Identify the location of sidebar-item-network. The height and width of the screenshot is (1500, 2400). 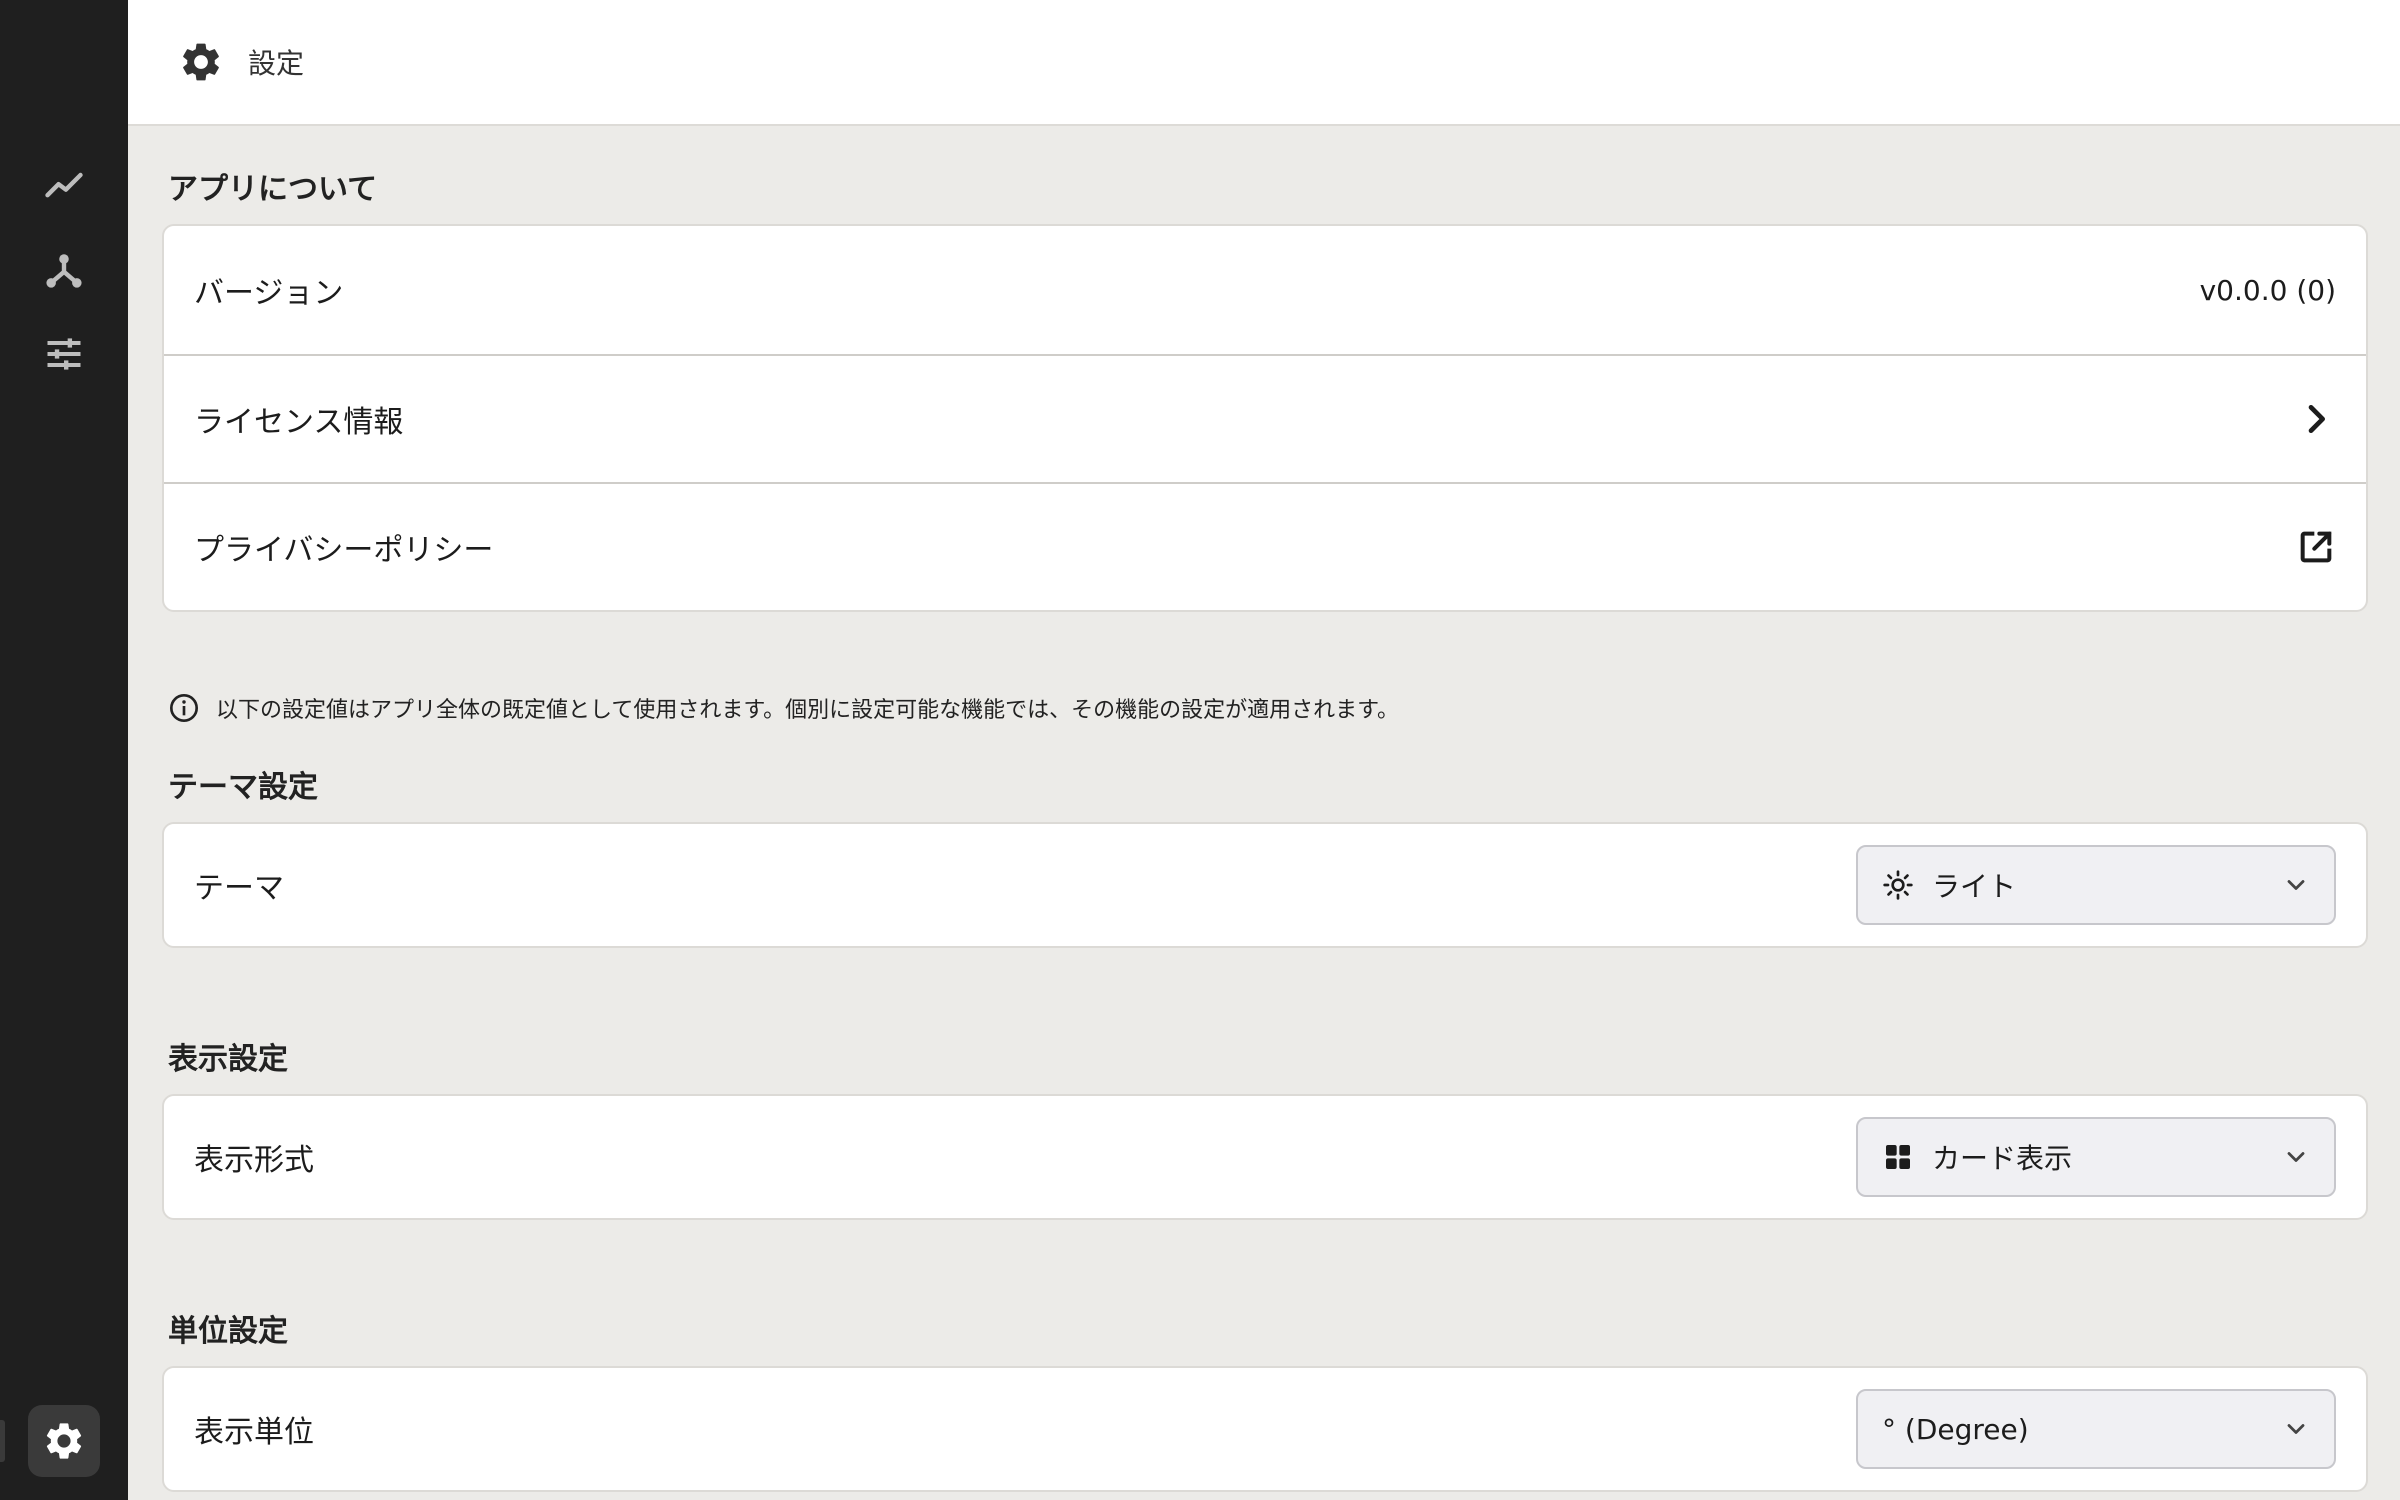
(64, 270).